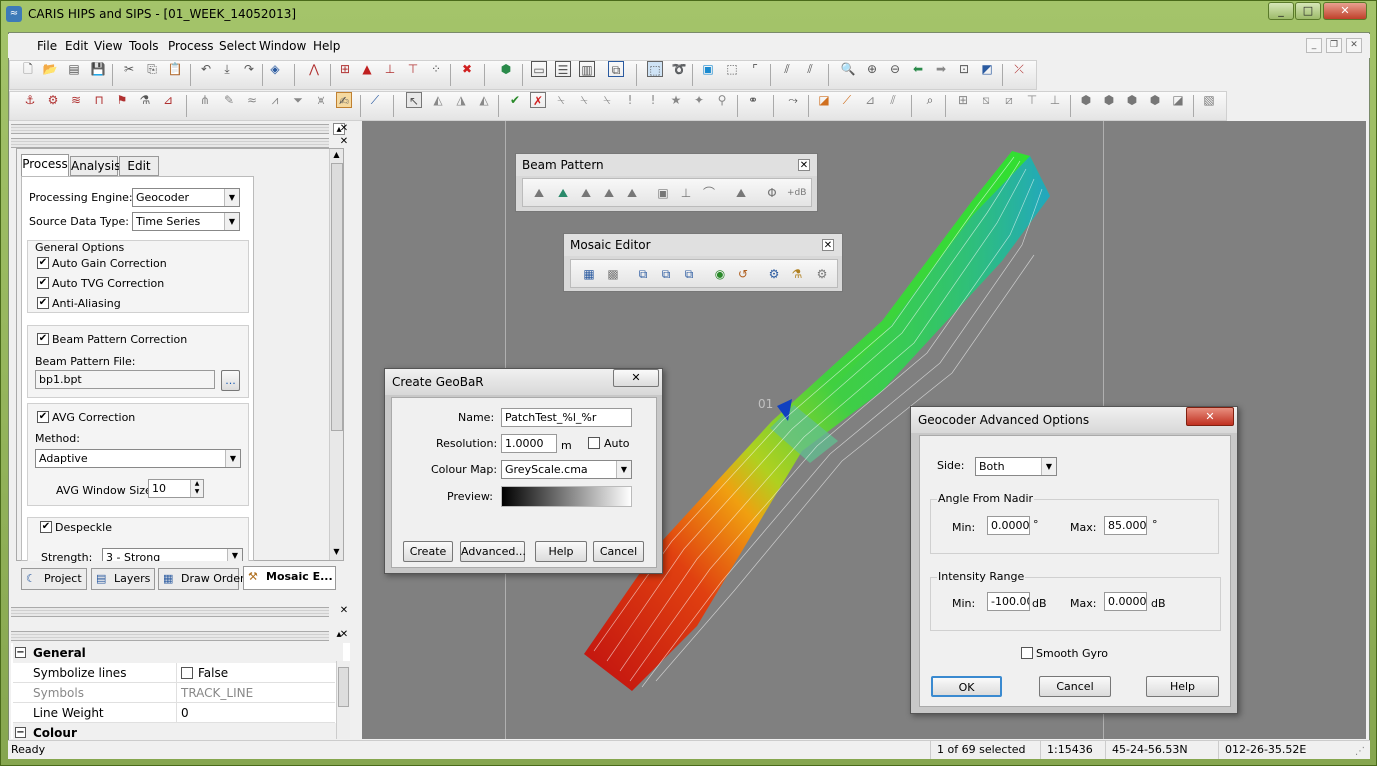  I want to click on me-tool5-icon: ⧉, so click(689, 274).